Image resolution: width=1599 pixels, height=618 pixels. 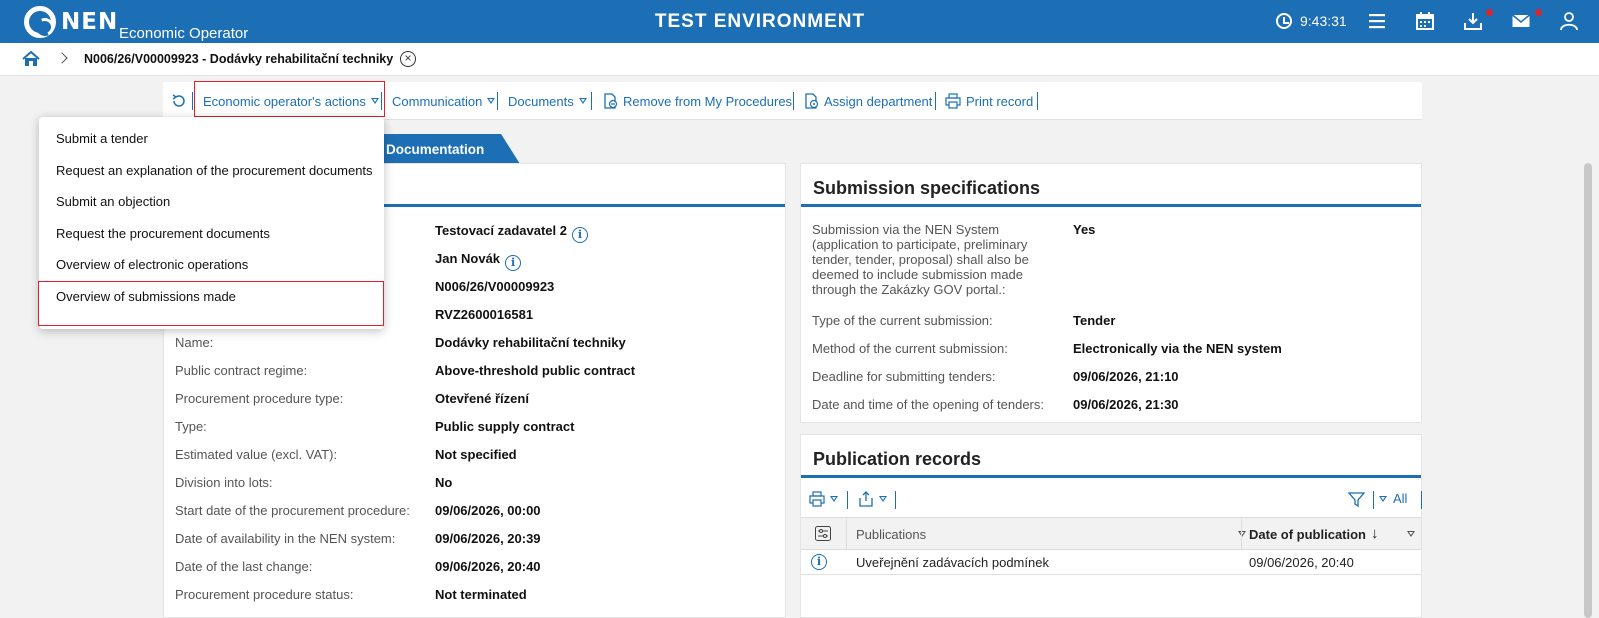 I want to click on contact-person-row: Jan Novák i, so click(x=478, y=261).